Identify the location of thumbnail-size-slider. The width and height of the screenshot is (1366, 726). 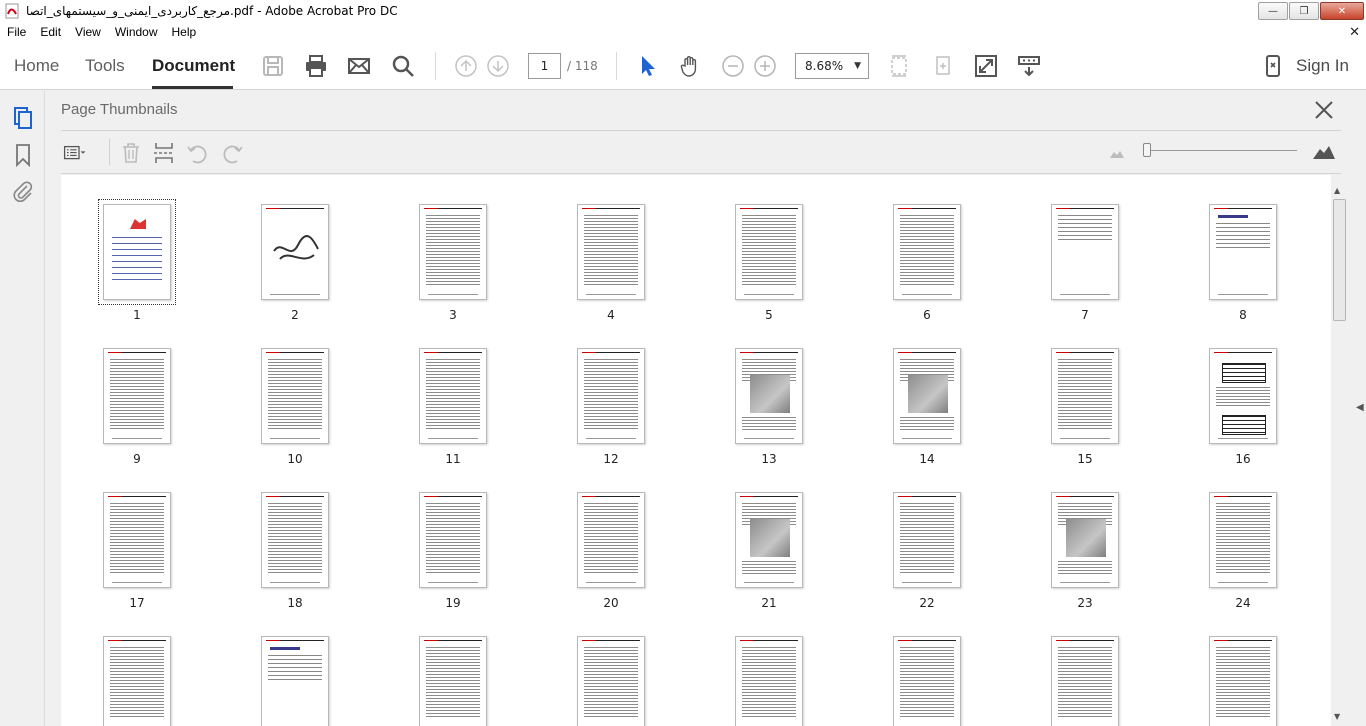
(1147, 150).